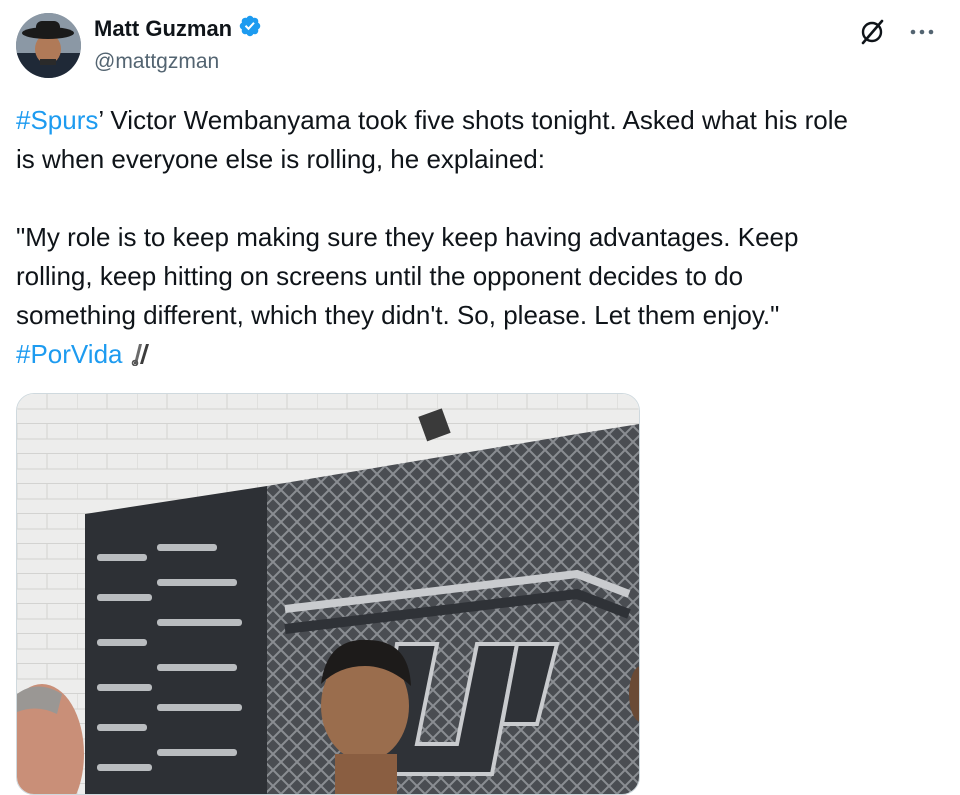  I want to click on more-icon, so click(922, 32).